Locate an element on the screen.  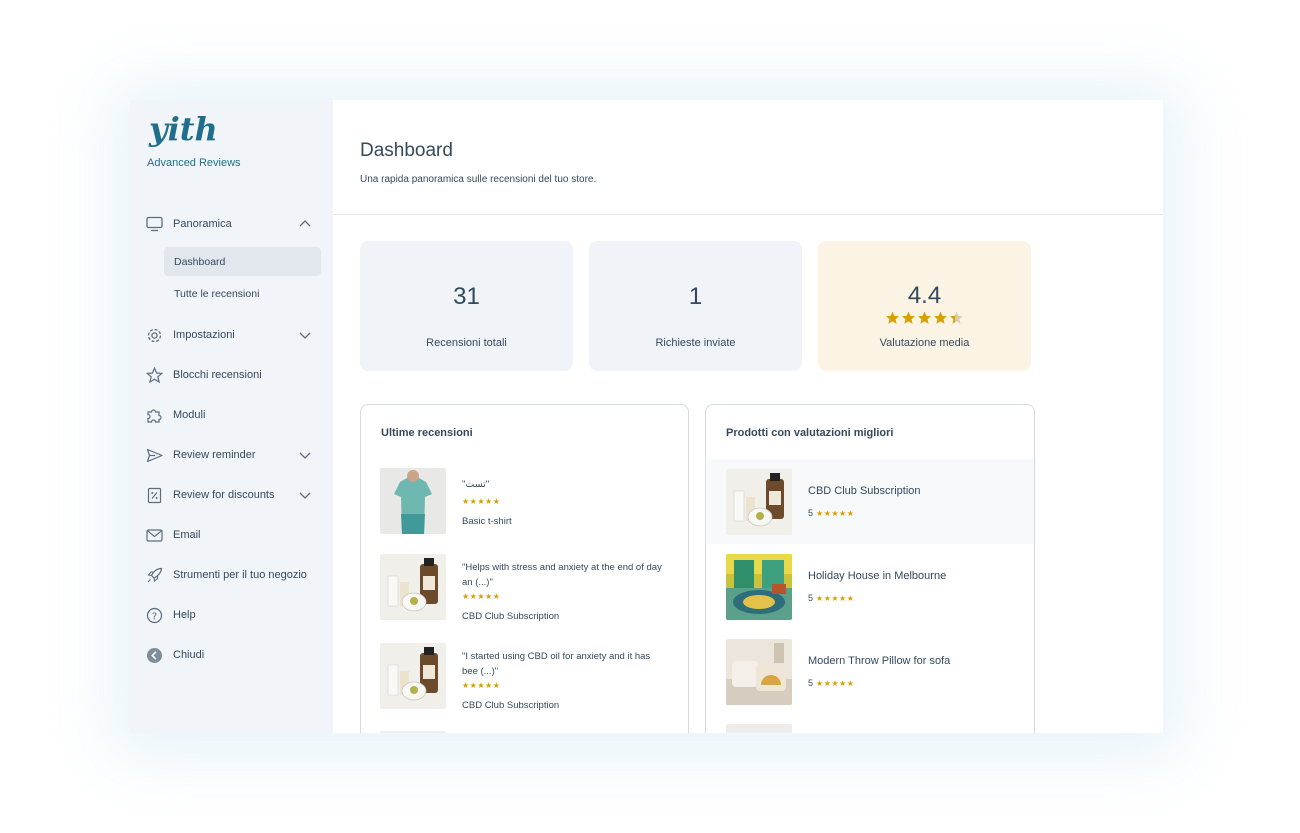
stat-card-average-rating: 4.4 Valutazione media is located at coordinates (924, 306).